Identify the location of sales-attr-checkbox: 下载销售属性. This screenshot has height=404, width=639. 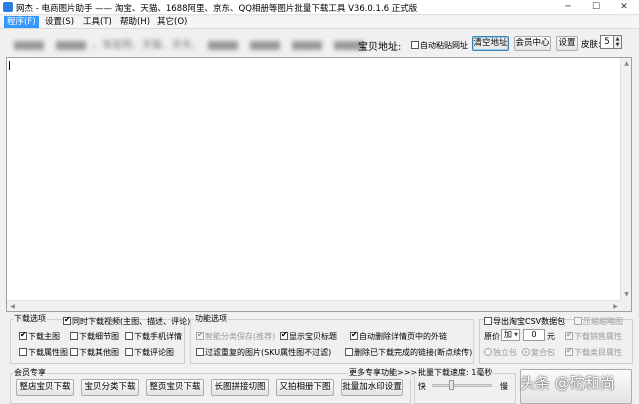
(593, 336).